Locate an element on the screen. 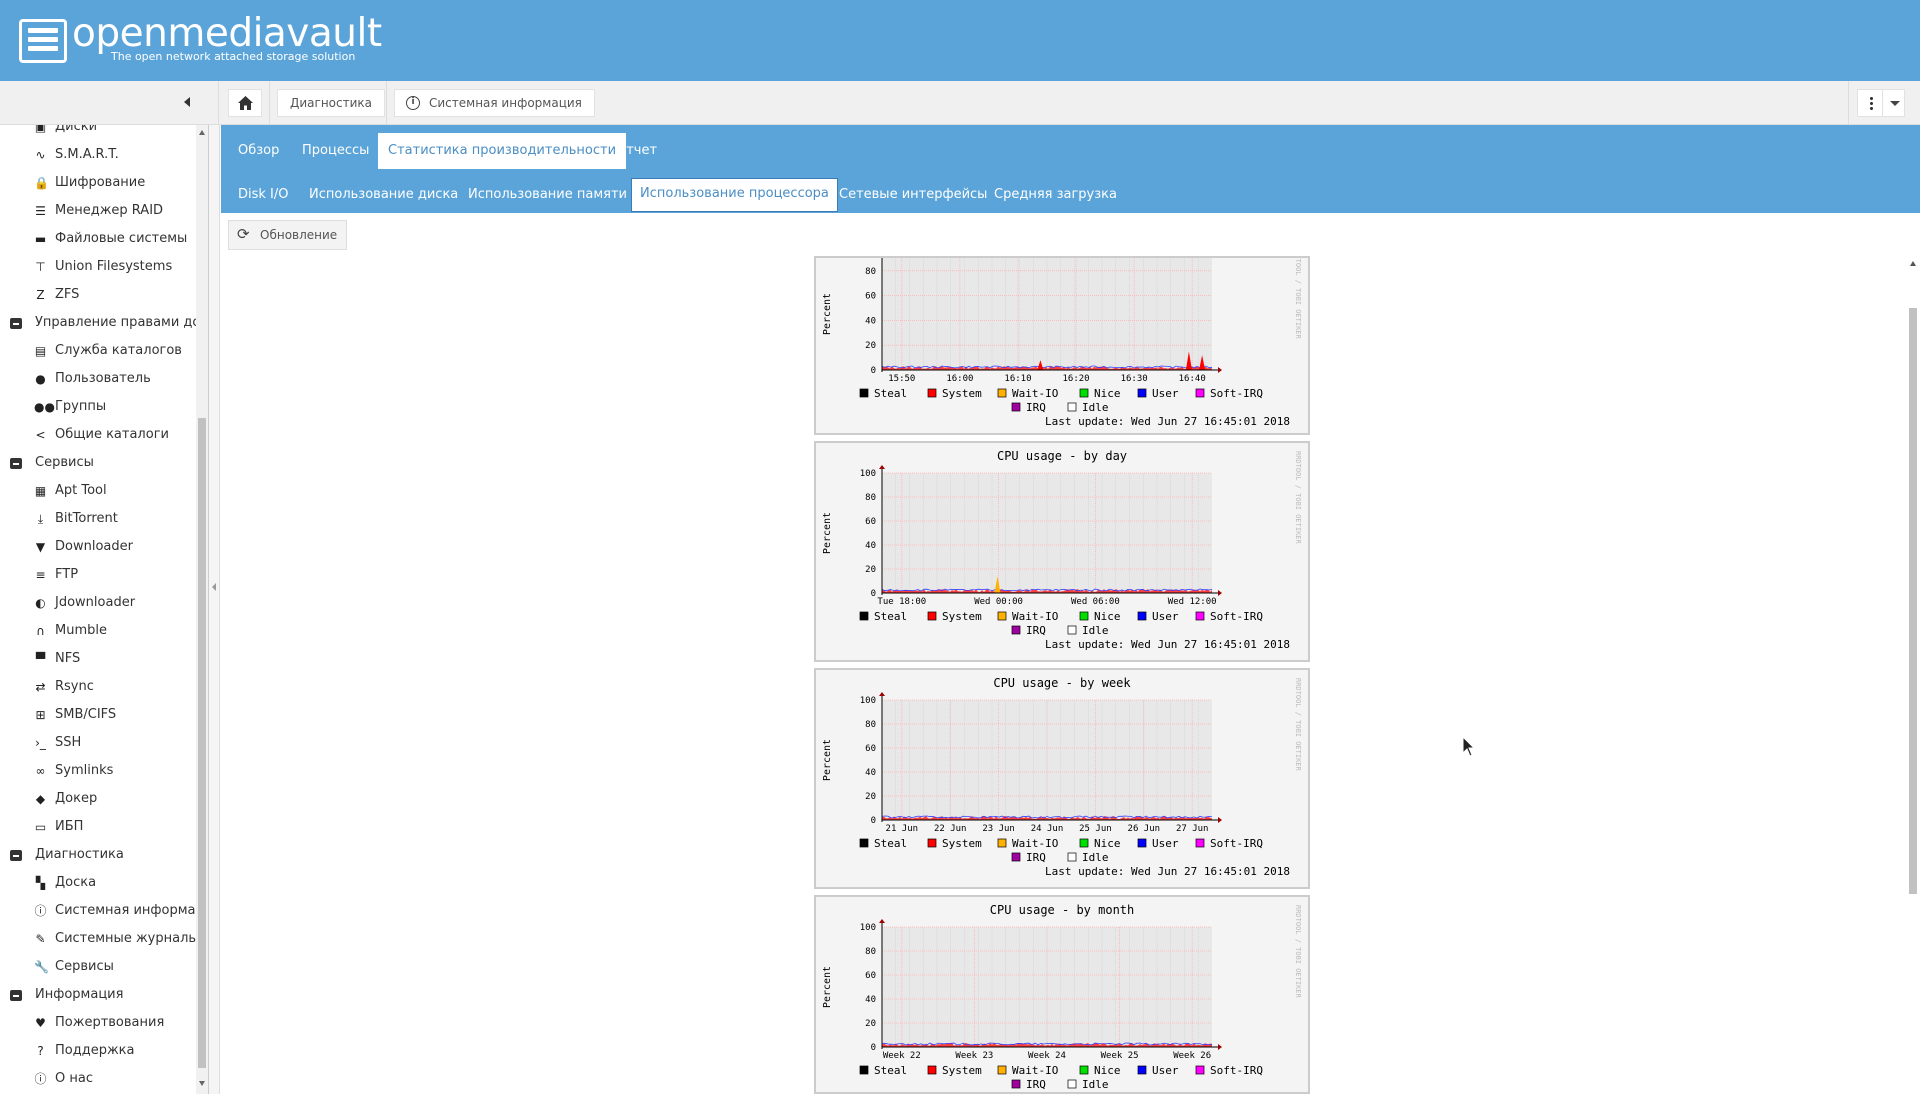  home-icon is located at coordinates (245, 103).